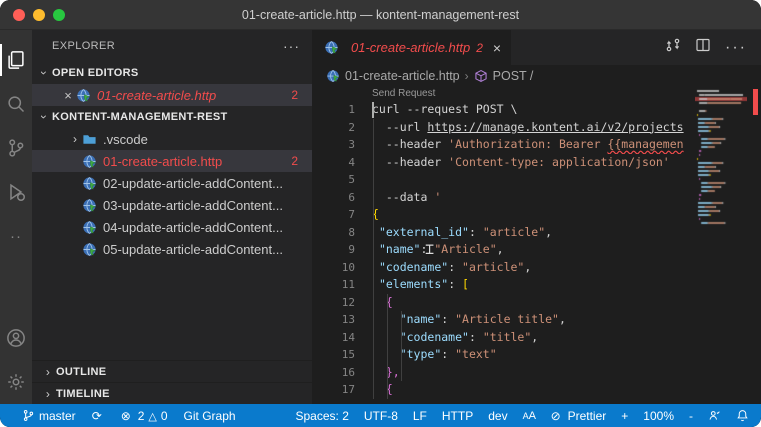 This screenshot has height=427, width=761. I want to click on problems-badge: 2, so click(294, 161).